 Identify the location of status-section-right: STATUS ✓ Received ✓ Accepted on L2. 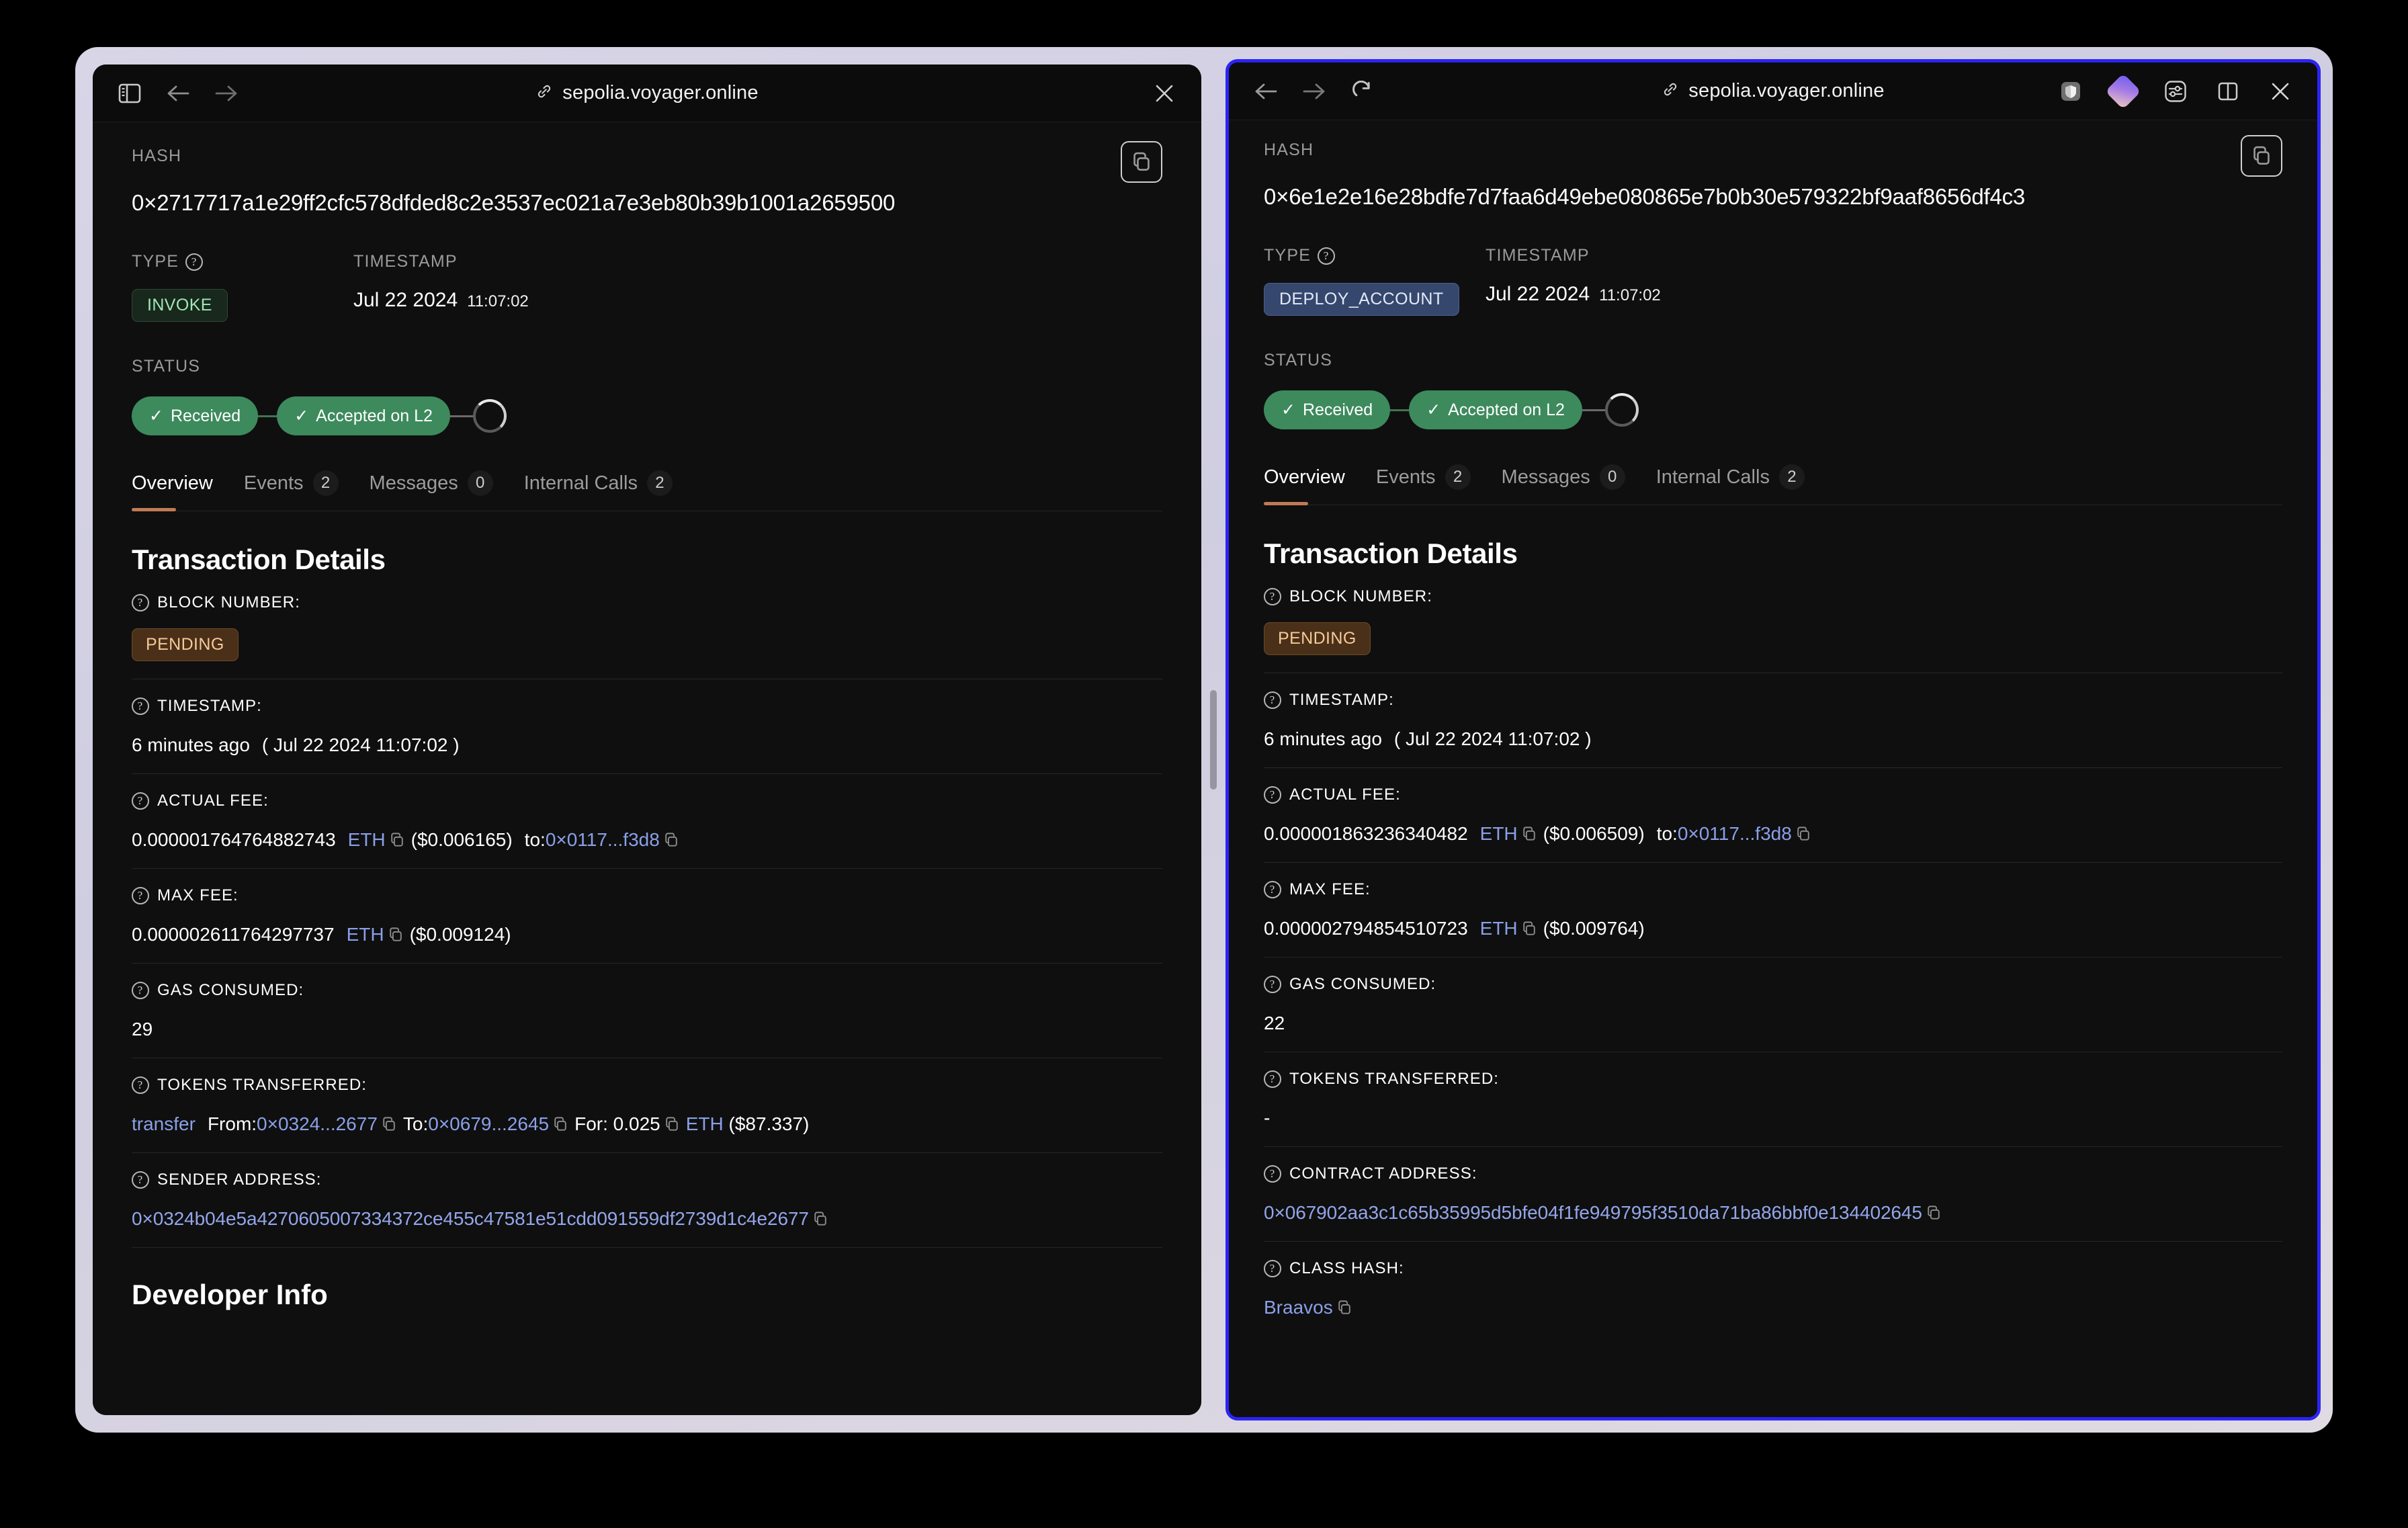
(1773, 390).